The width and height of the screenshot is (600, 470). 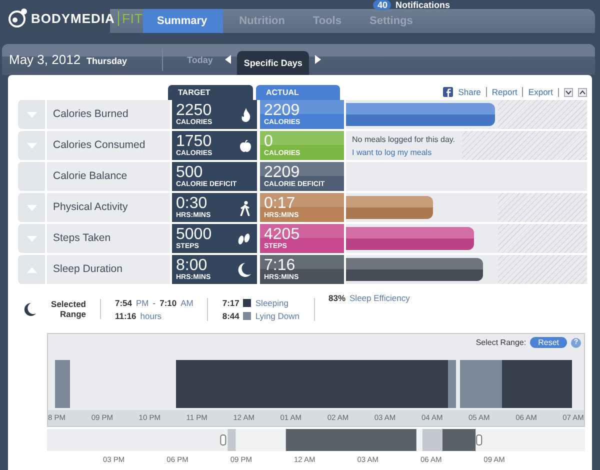 I want to click on metric-label: Steps Taken, so click(x=108, y=238).